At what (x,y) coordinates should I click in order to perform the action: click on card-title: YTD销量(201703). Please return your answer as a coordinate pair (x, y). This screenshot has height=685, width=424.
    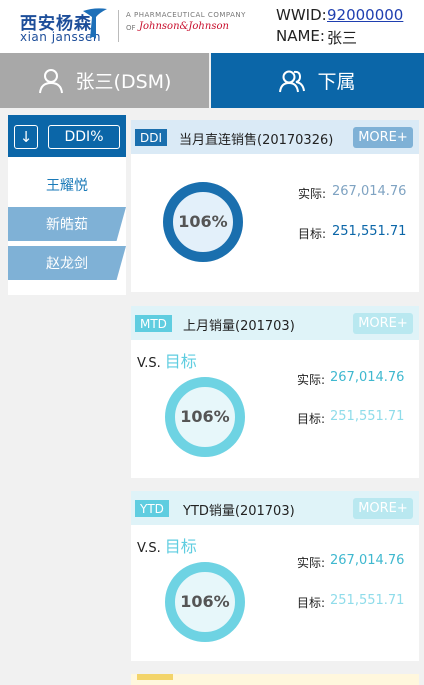
    Looking at the image, I should click on (239, 511).